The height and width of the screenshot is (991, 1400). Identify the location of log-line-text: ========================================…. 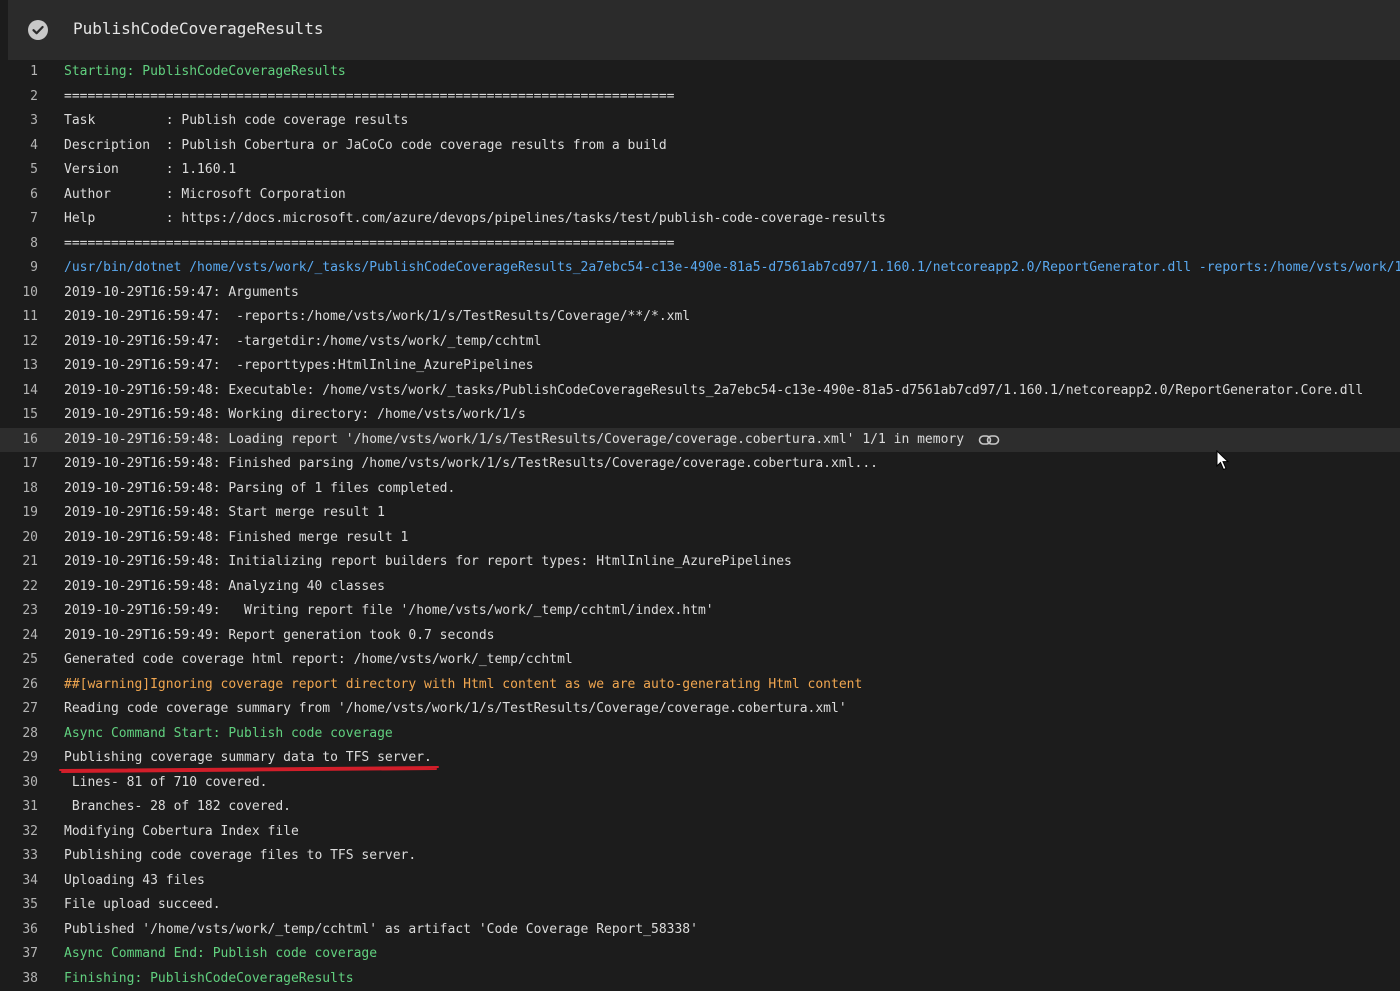
(369, 96).